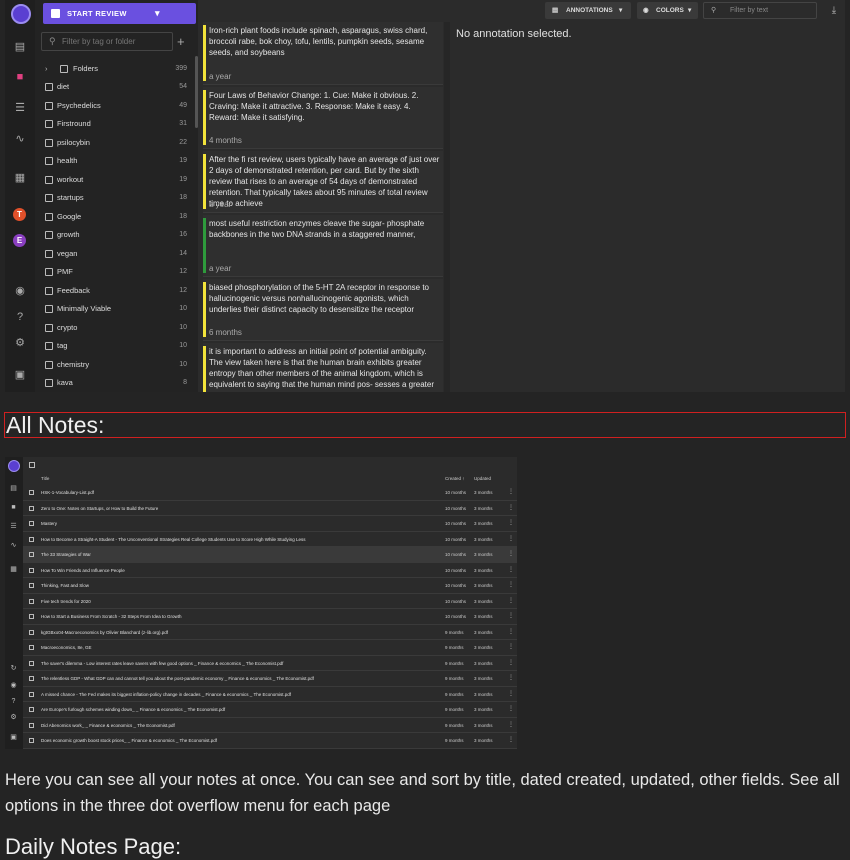 This screenshot has height=860, width=850. What do you see at coordinates (181, 41) in the screenshot?
I see `add-tag-button: +` at bounding box center [181, 41].